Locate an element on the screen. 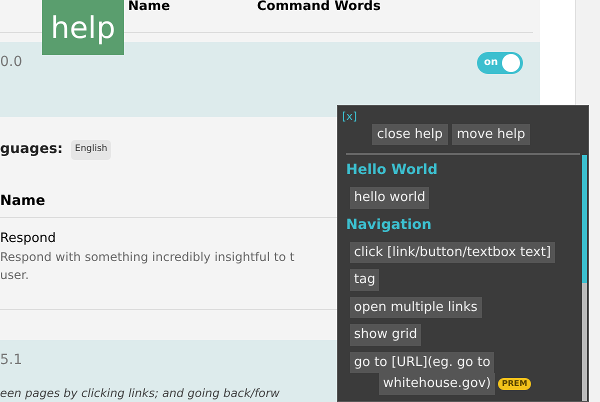  plugin-description: een pages by clicking links; and going back/forw is located at coordinates (140, 393).